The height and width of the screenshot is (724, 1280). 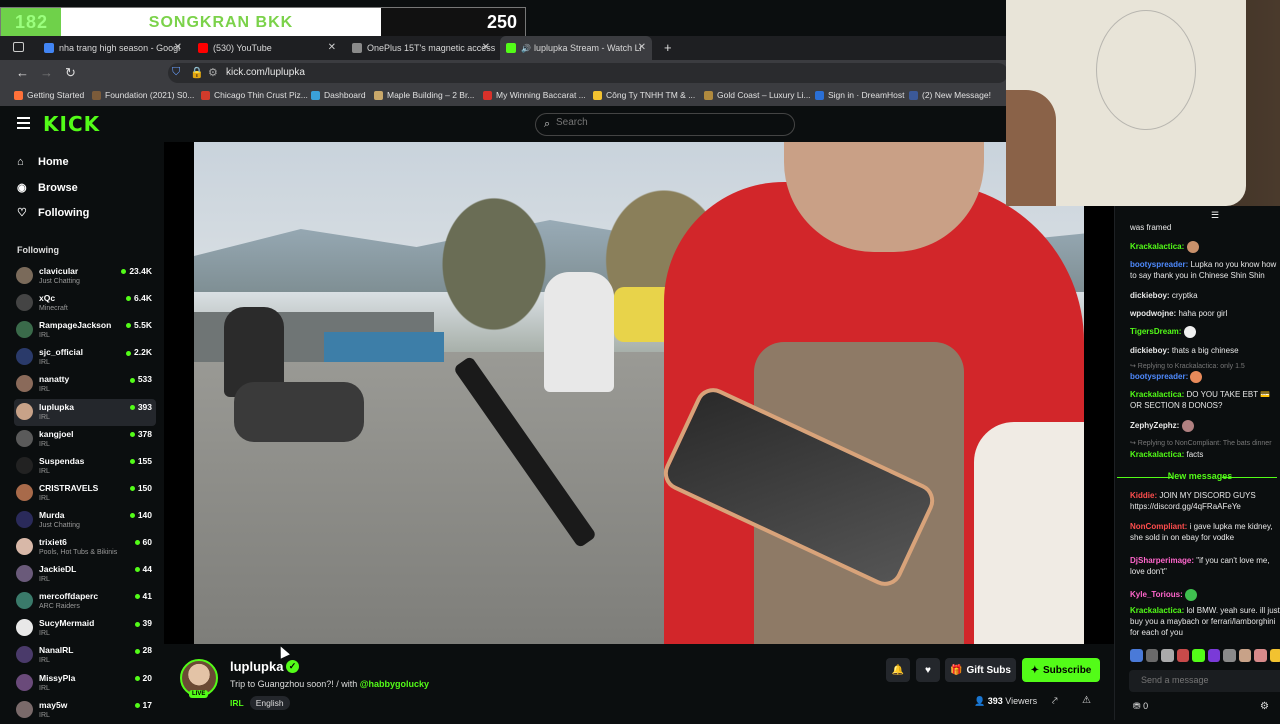 I want to click on kick-logo: KICK, so click(x=71, y=124).